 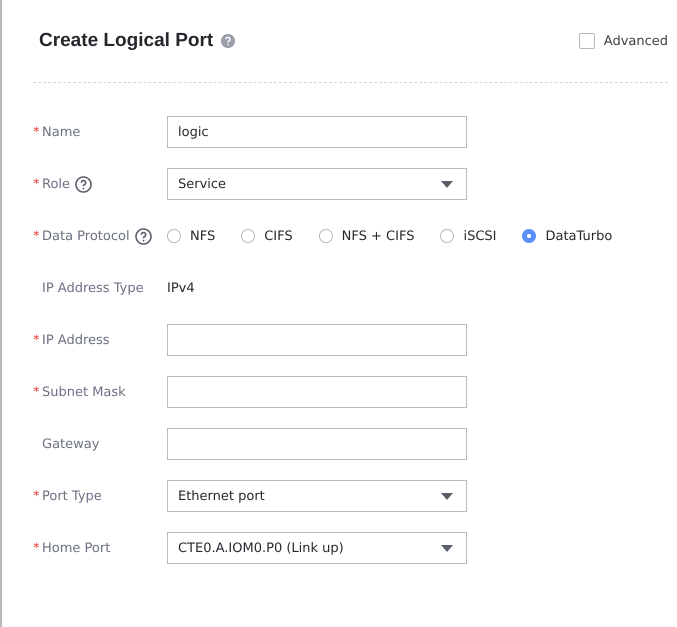 I want to click on field-label: Gateway, so click(x=71, y=444).